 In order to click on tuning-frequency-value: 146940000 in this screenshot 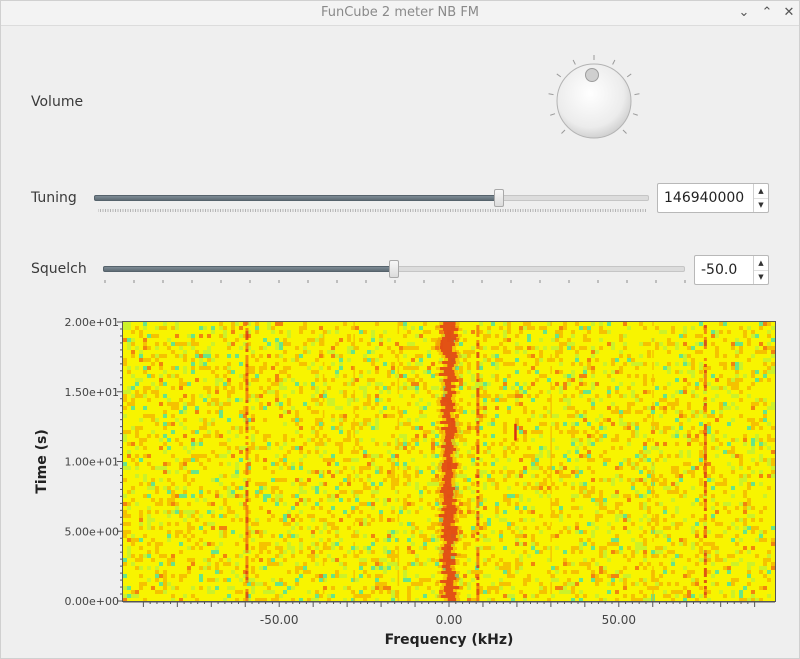, I will do `click(704, 198)`.